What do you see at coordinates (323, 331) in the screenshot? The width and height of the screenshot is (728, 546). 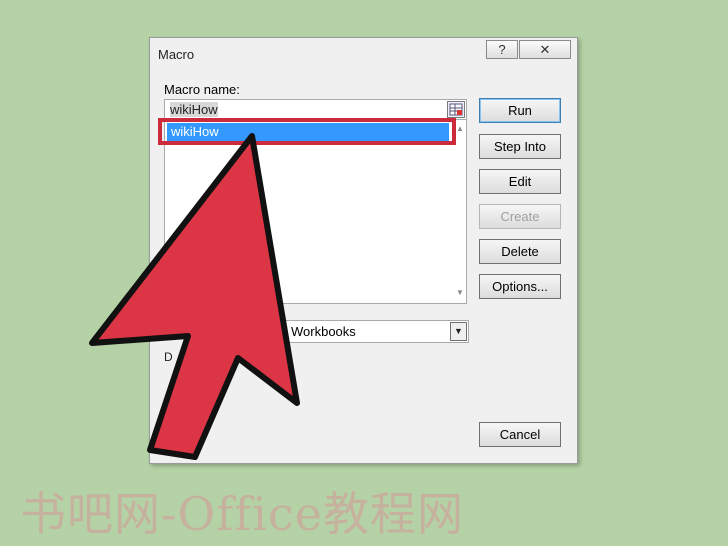 I see `macros-in-value: Workbooks` at bounding box center [323, 331].